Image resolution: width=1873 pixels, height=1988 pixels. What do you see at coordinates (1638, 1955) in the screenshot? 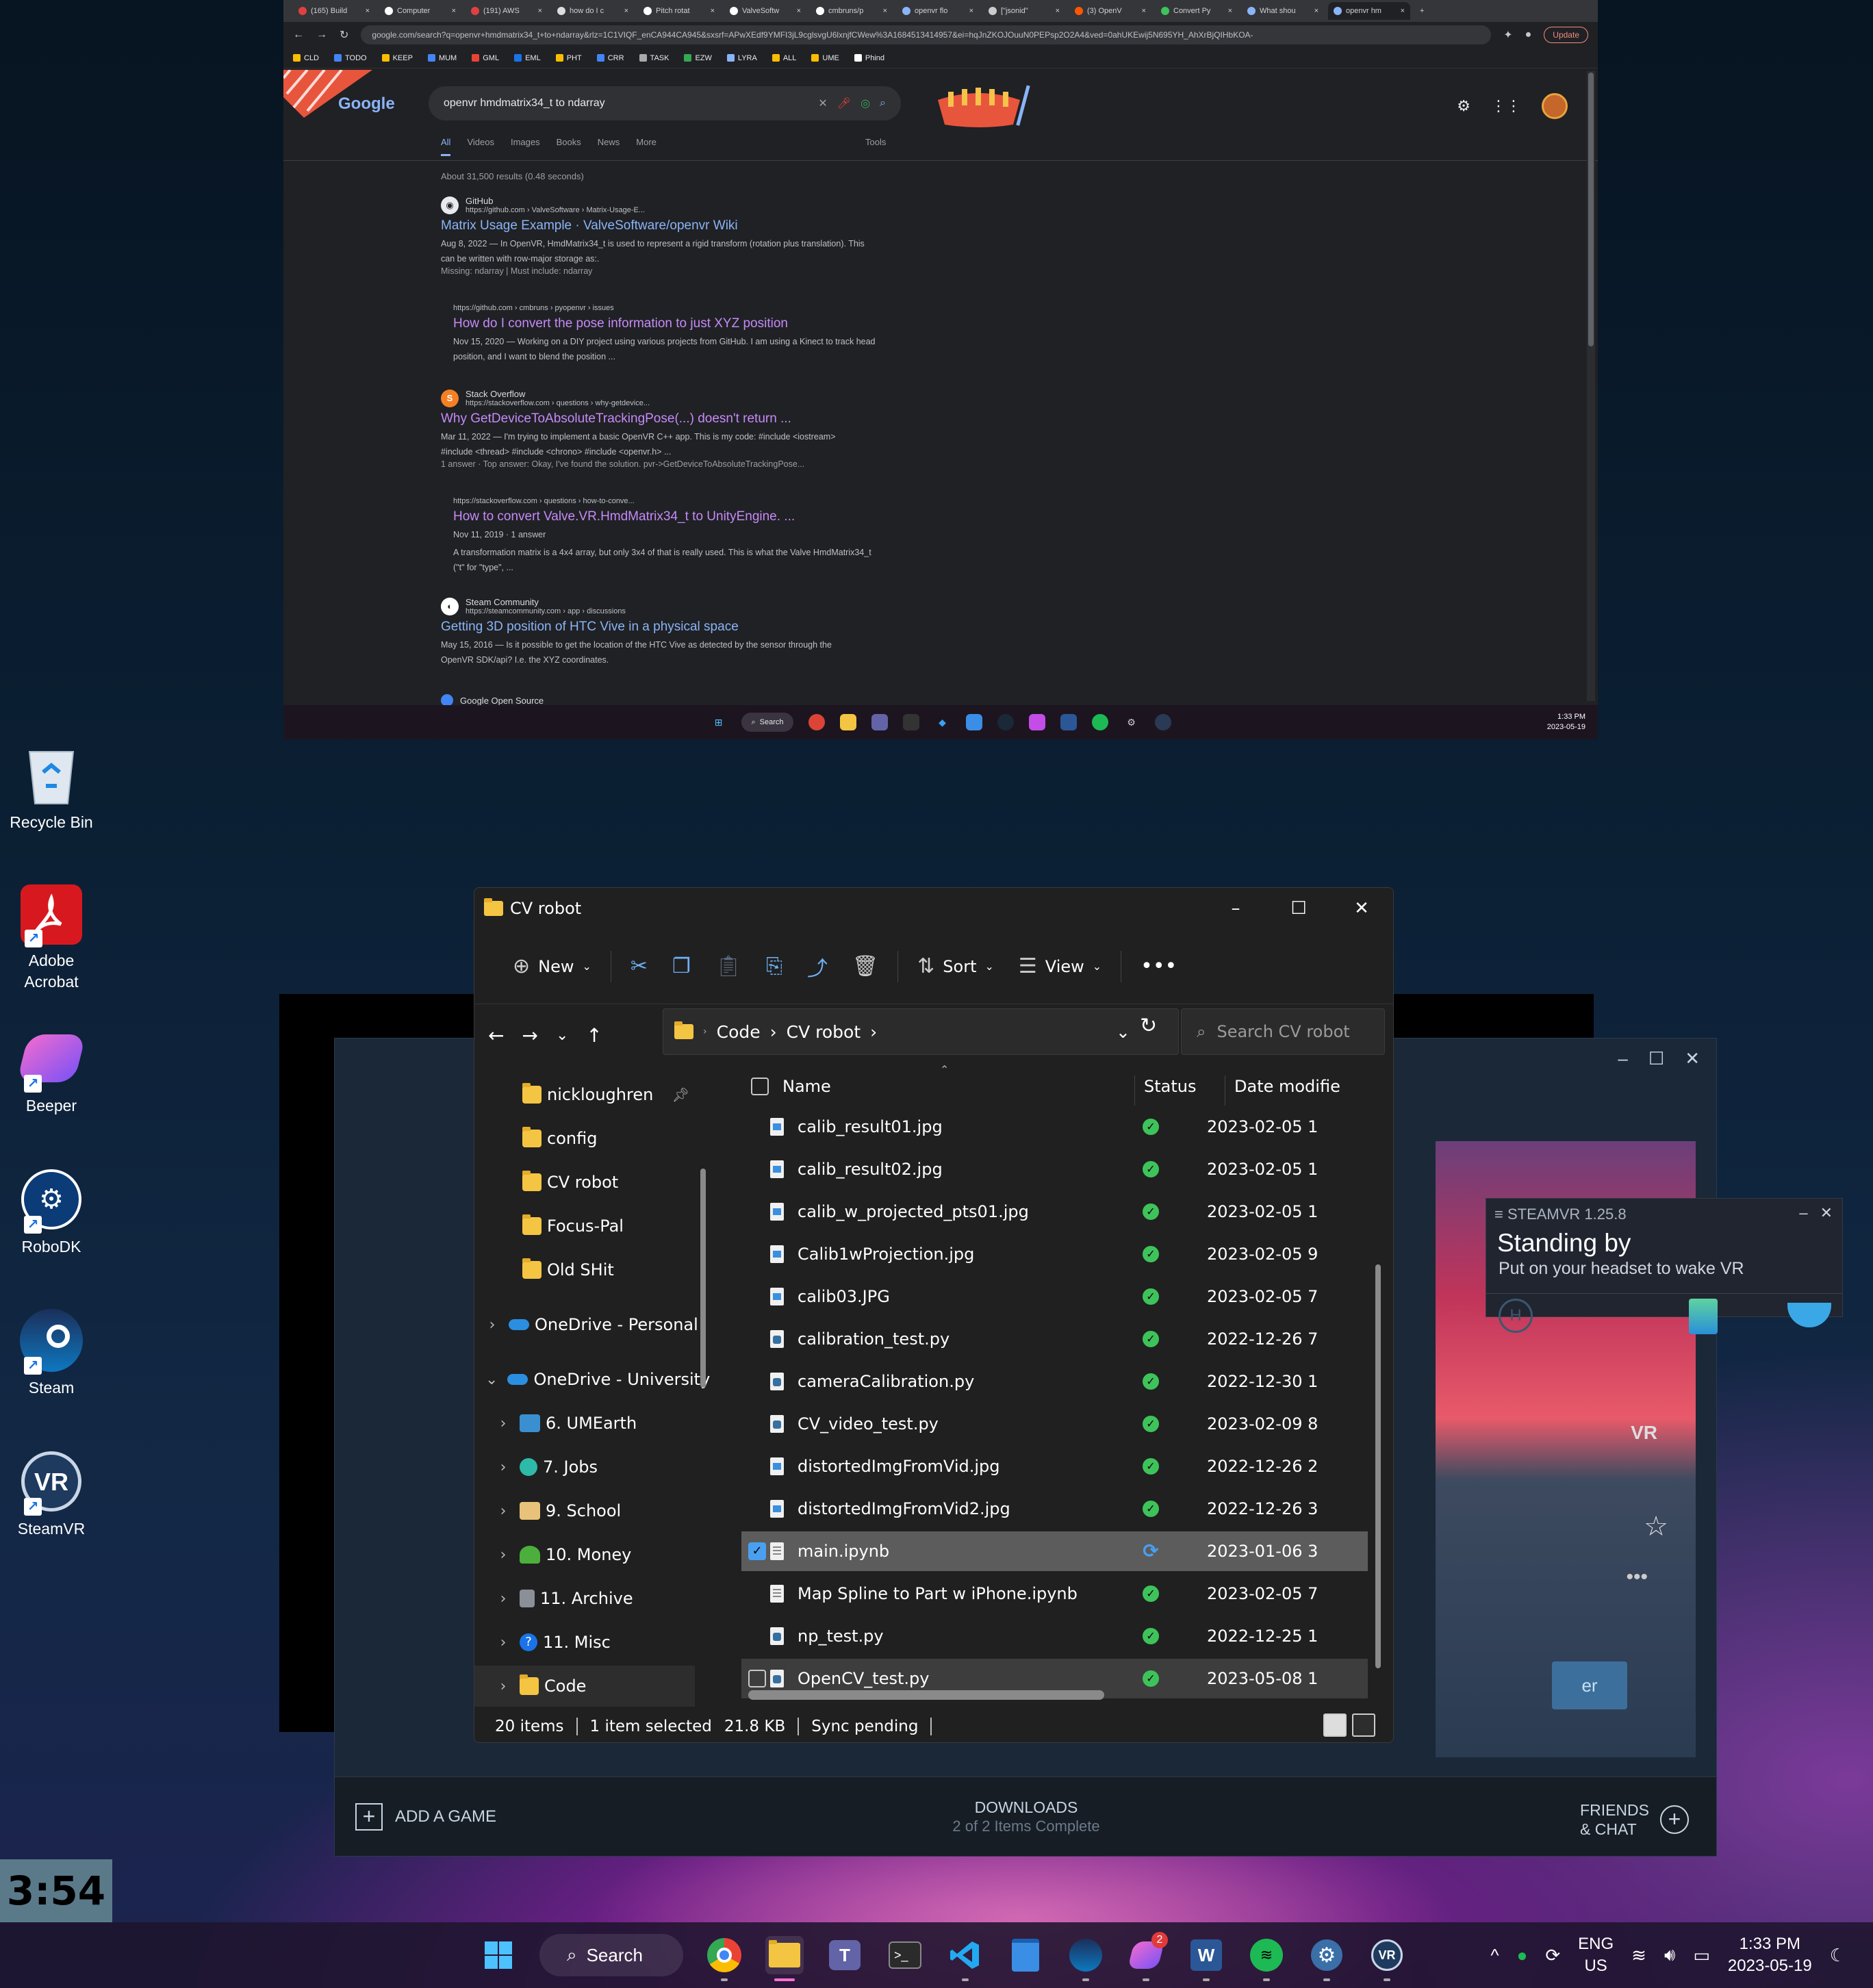
I see `wifi-icon: ≋` at bounding box center [1638, 1955].